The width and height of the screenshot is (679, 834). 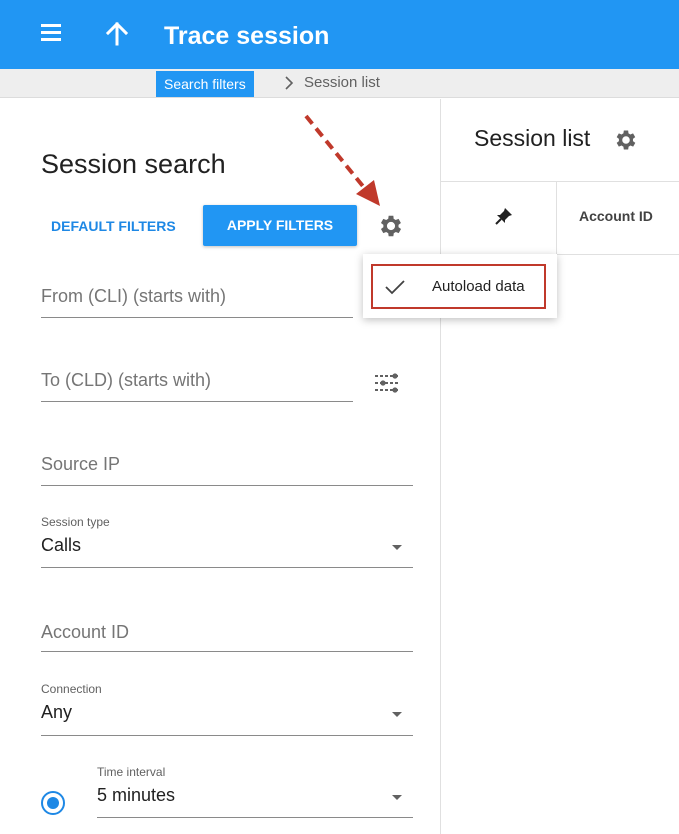 I want to click on connection-label: Connection, so click(x=71, y=689).